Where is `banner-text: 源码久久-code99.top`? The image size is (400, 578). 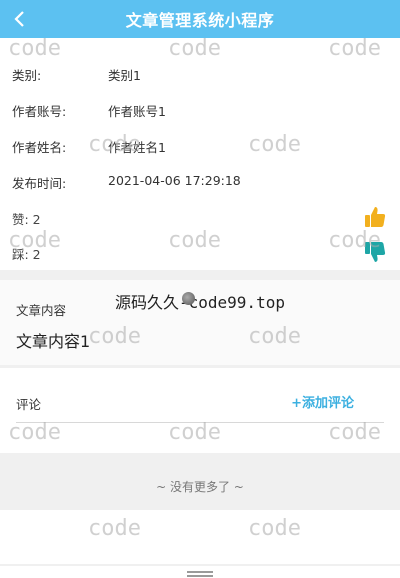
banner-text: 源码久久-code99.top is located at coordinates (200, 302).